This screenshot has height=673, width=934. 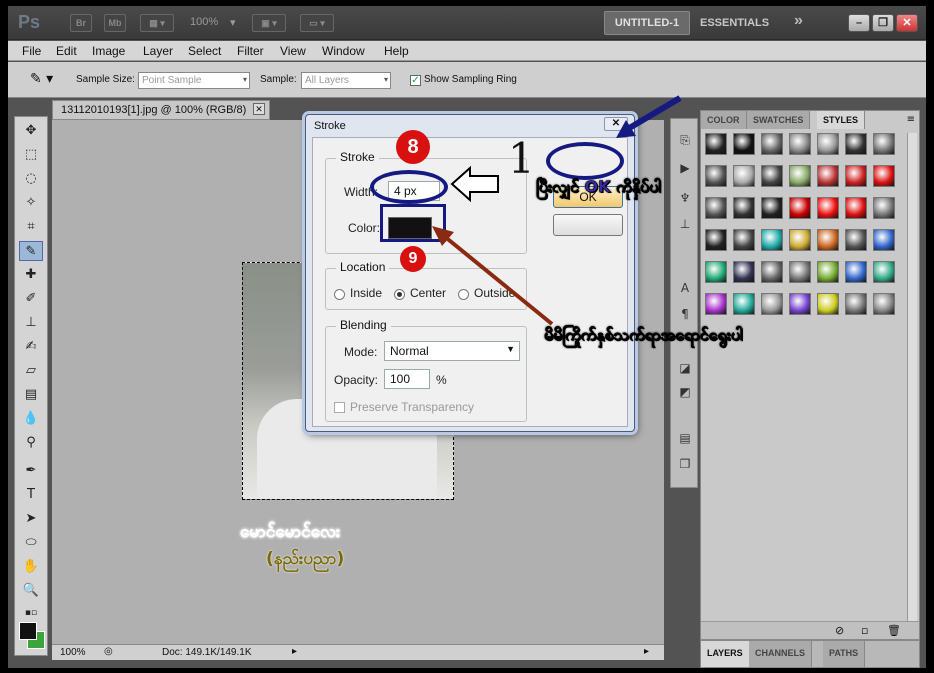 What do you see at coordinates (28, 631) in the screenshot?
I see `foreground-color-swatch` at bounding box center [28, 631].